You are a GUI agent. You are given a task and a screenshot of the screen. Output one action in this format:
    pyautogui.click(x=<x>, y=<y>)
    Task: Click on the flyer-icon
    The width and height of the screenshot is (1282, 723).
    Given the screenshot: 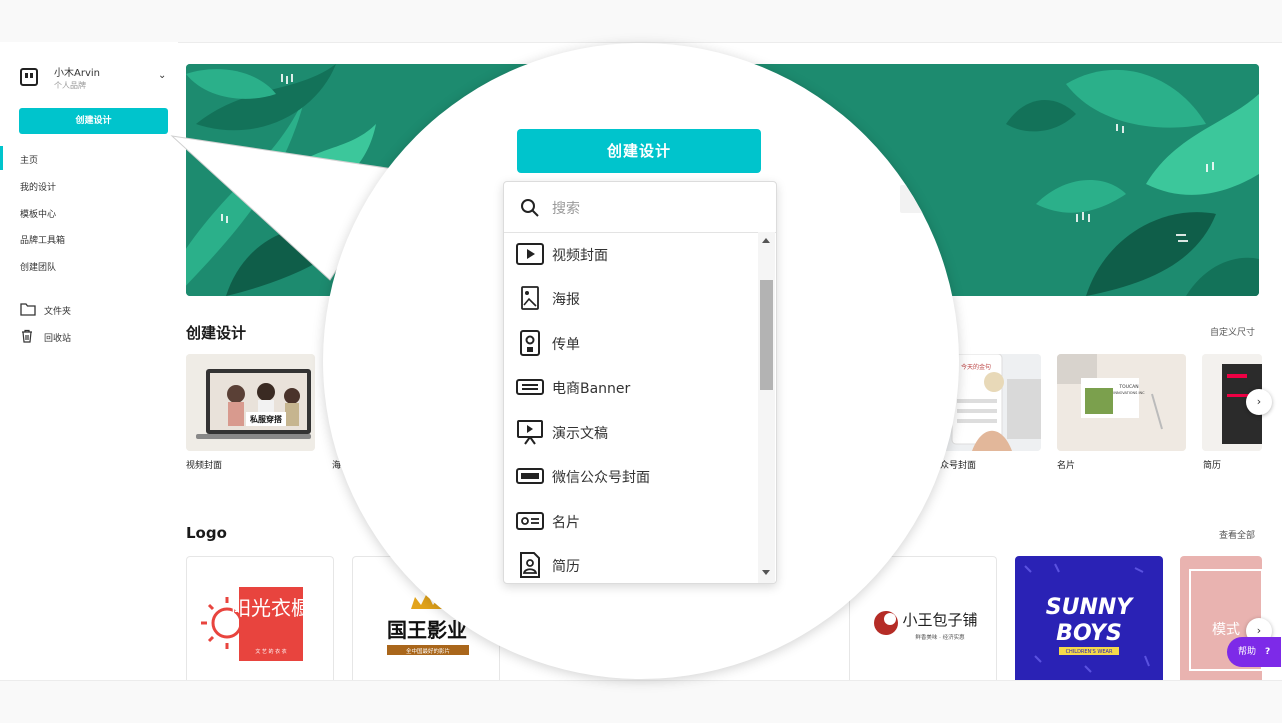 What is the action you would take?
    pyautogui.click(x=530, y=343)
    